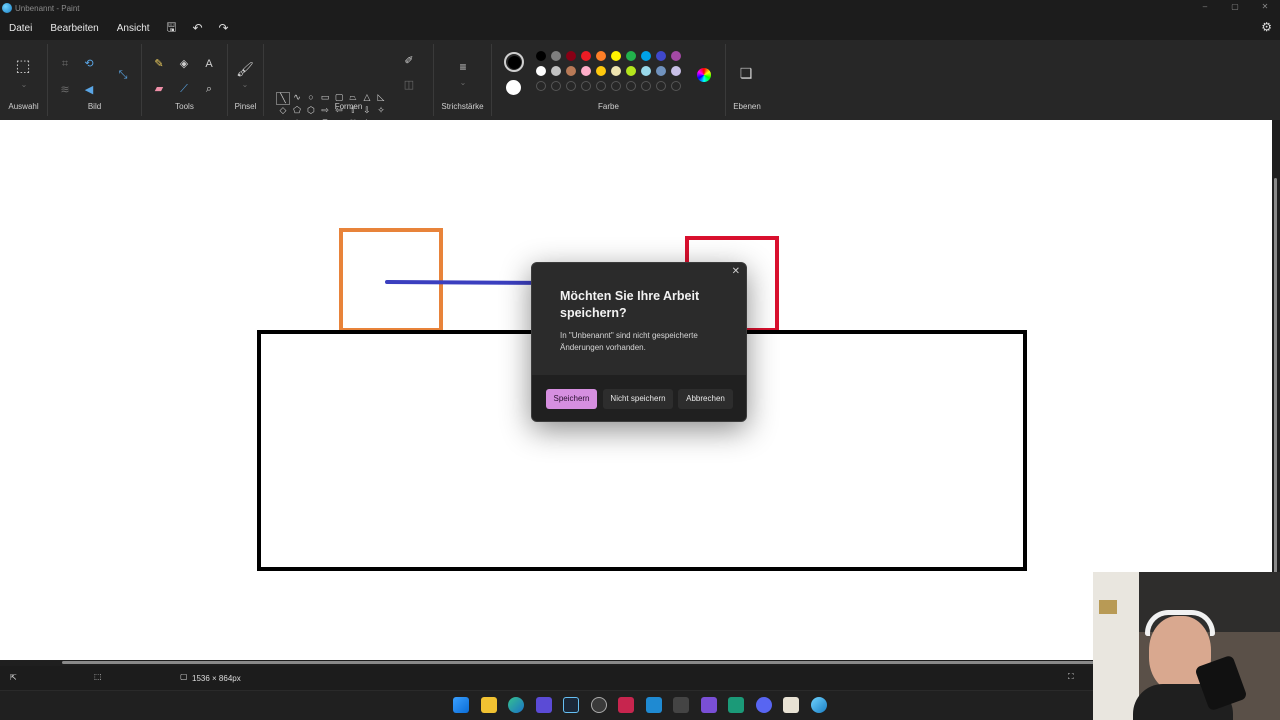 The width and height of the screenshot is (1280, 720). Describe the element at coordinates (667, 662) in the screenshot. I see `horizontal-scroll-thumb` at that location.